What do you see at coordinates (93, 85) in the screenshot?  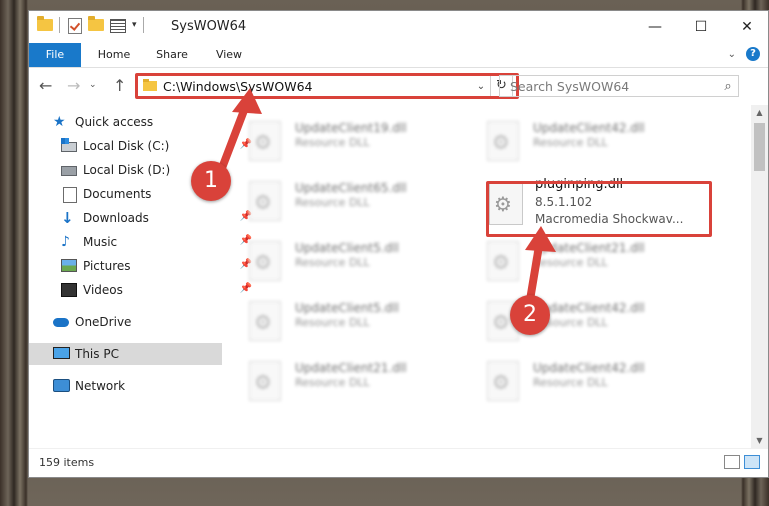 I see `recent-locations-icon: ⌄` at bounding box center [93, 85].